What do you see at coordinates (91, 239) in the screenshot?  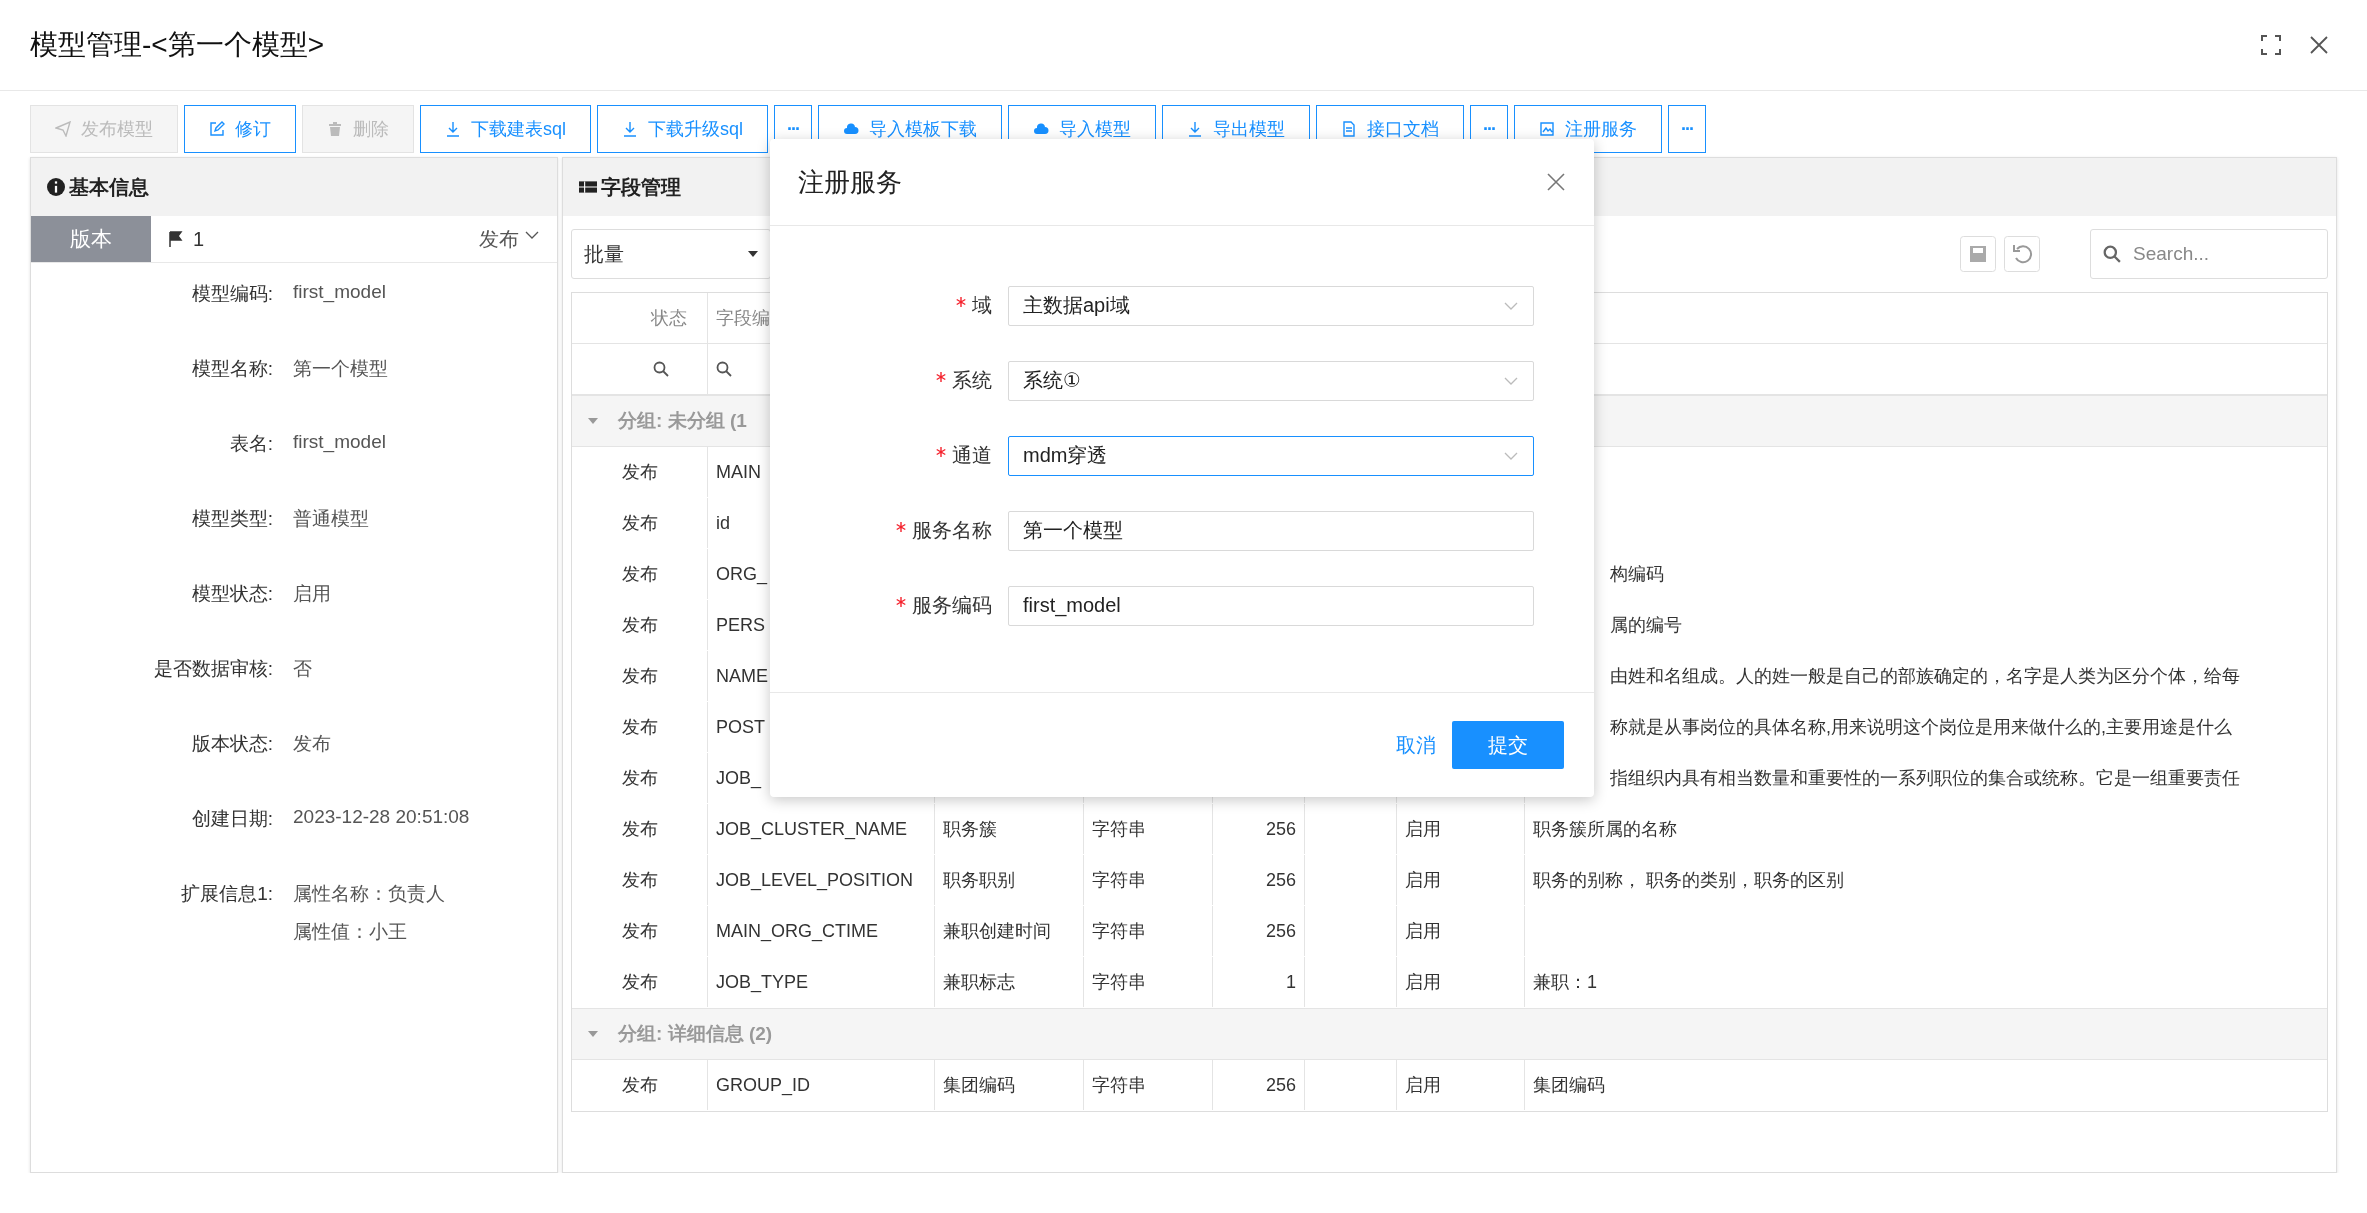 I see `version-tab: 版本` at bounding box center [91, 239].